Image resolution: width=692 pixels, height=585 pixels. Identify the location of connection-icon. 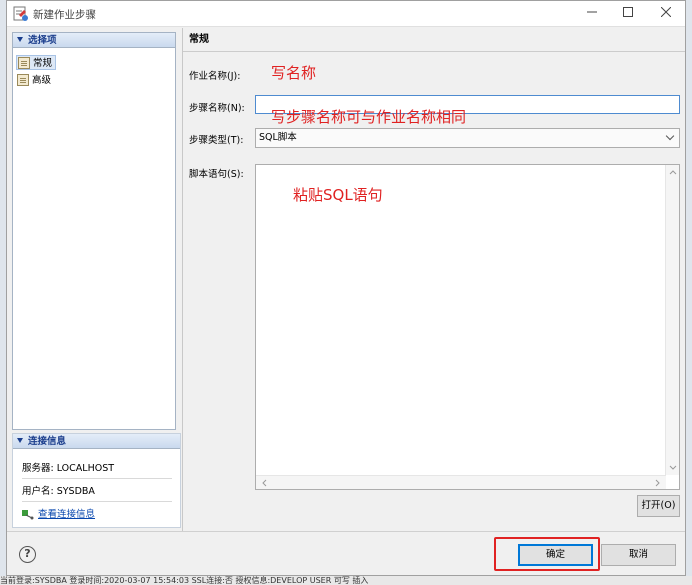
(28, 515).